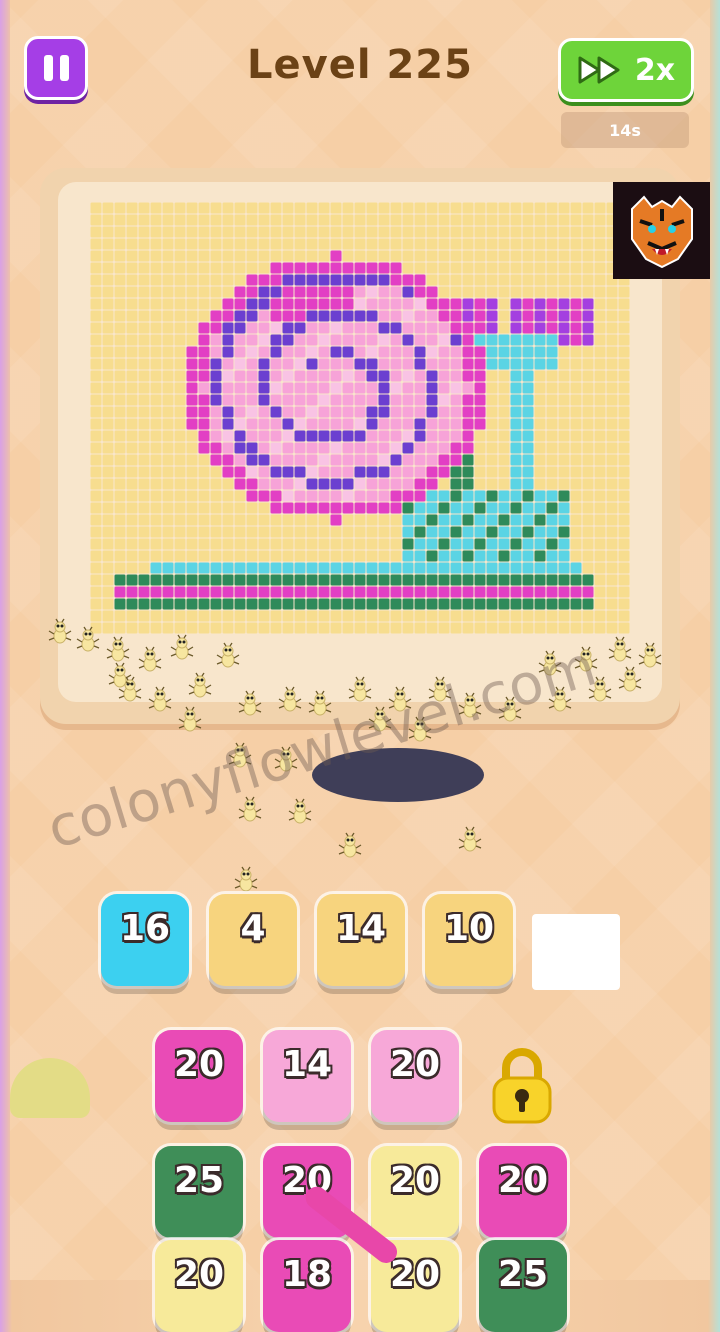 The width and height of the screenshot is (720, 1332). I want to click on color-tile: 10, so click(469, 940).